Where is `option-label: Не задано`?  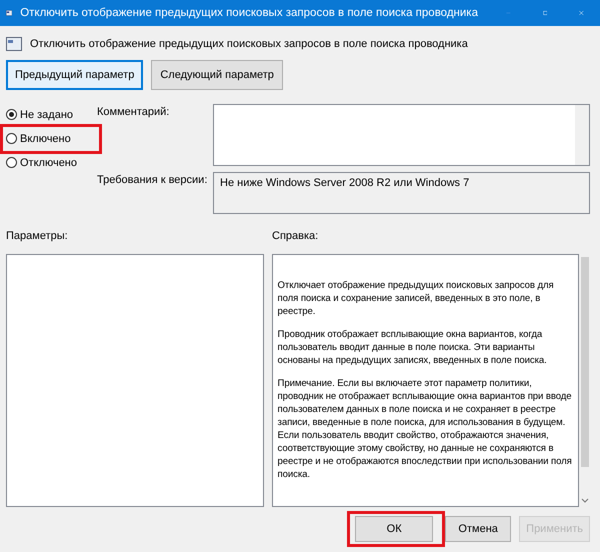
option-label: Не задано is located at coordinates (47, 114).